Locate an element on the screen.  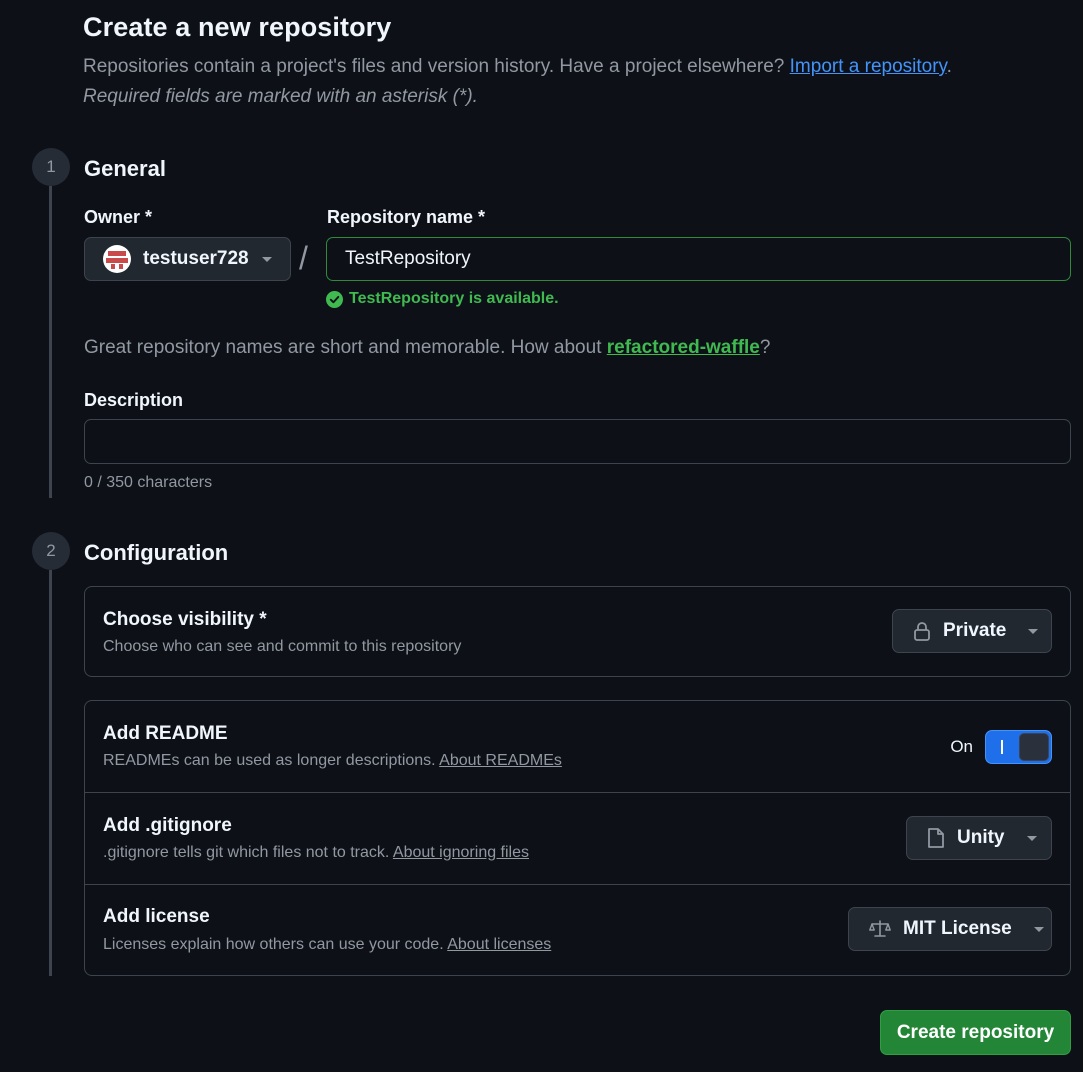
description-label: Description is located at coordinates (134, 400).